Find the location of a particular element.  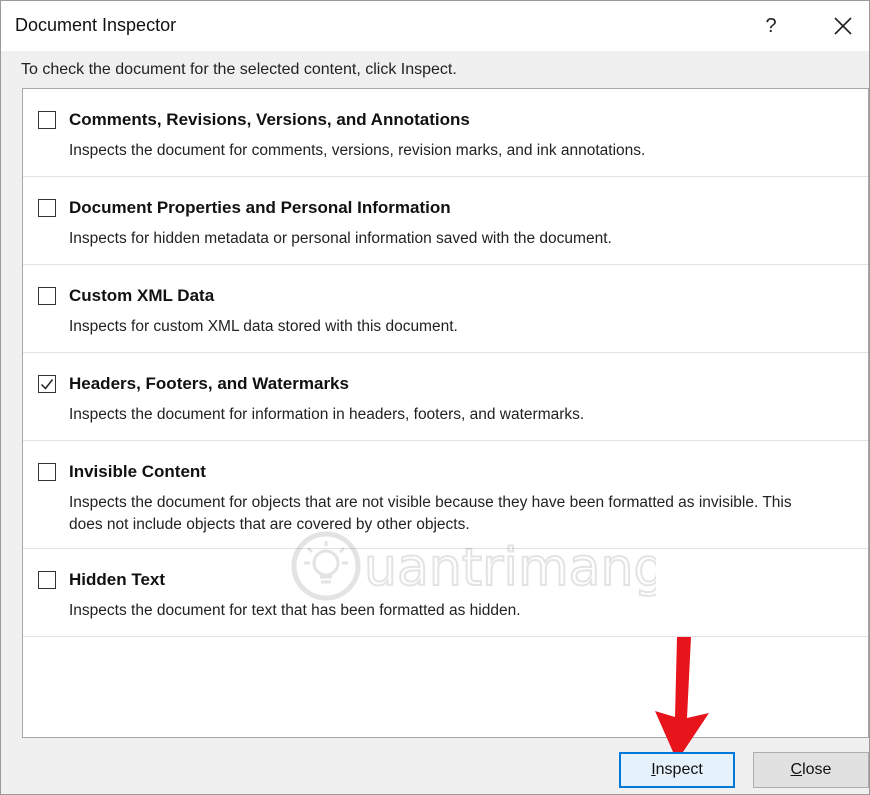

help-button: ? is located at coordinates (771, 26).